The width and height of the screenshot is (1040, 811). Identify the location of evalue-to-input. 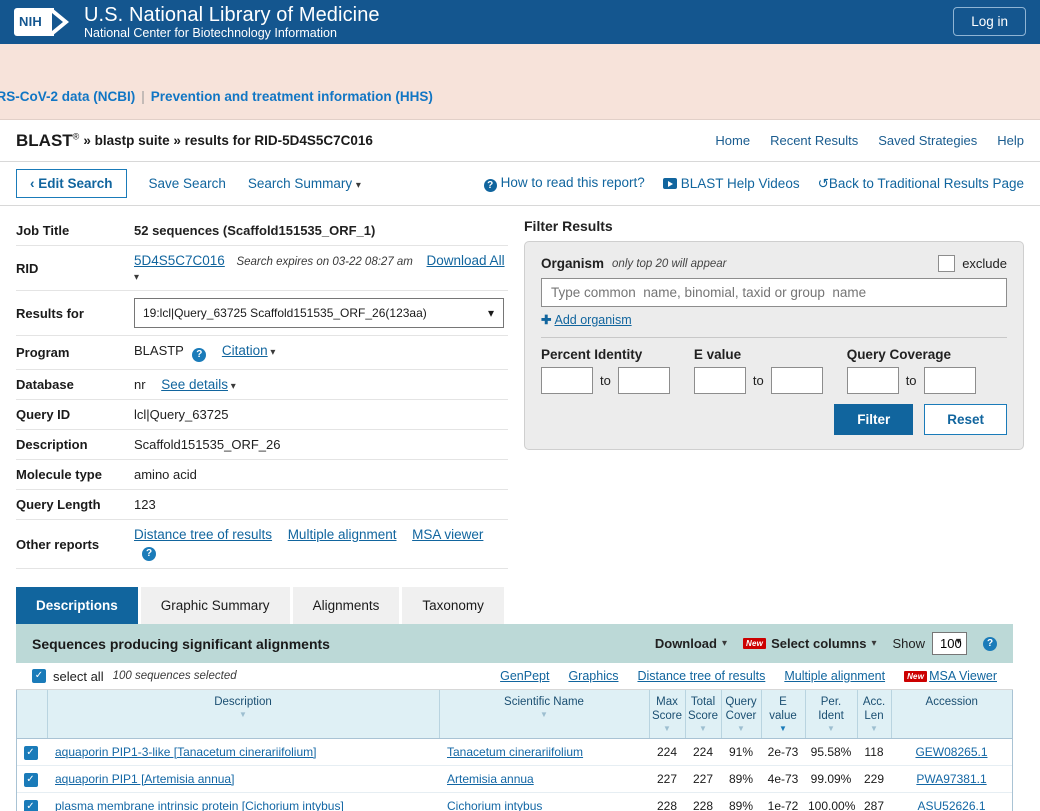
(796, 380).